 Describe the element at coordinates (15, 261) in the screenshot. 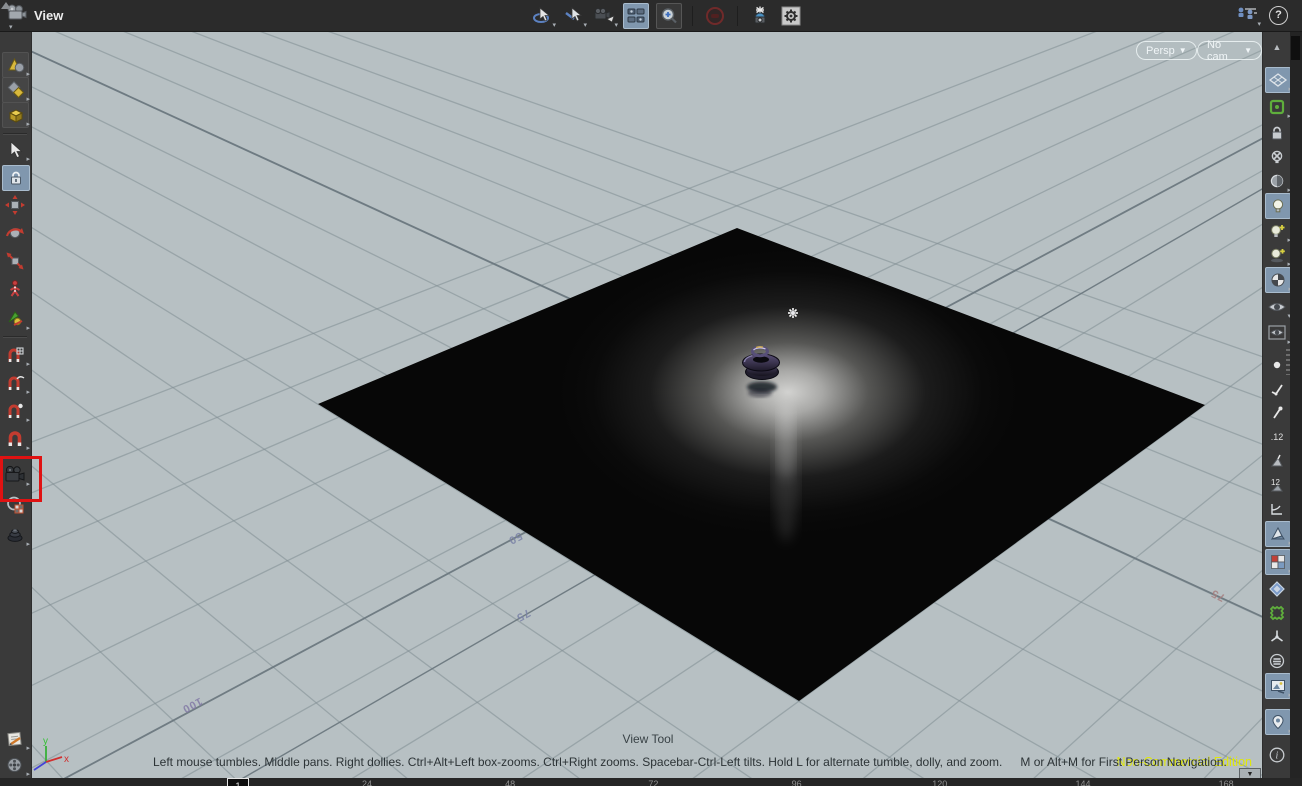

I see `scale-icon` at that location.